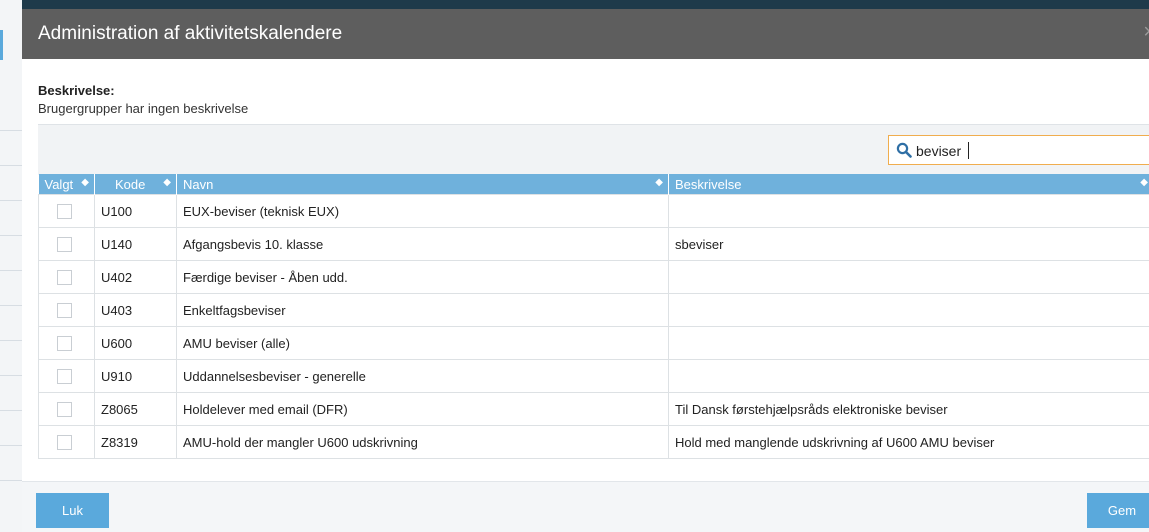 The width and height of the screenshot is (1149, 532). What do you see at coordinates (135, 376) in the screenshot?
I see `cell-kode: U910` at bounding box center [135, 376].